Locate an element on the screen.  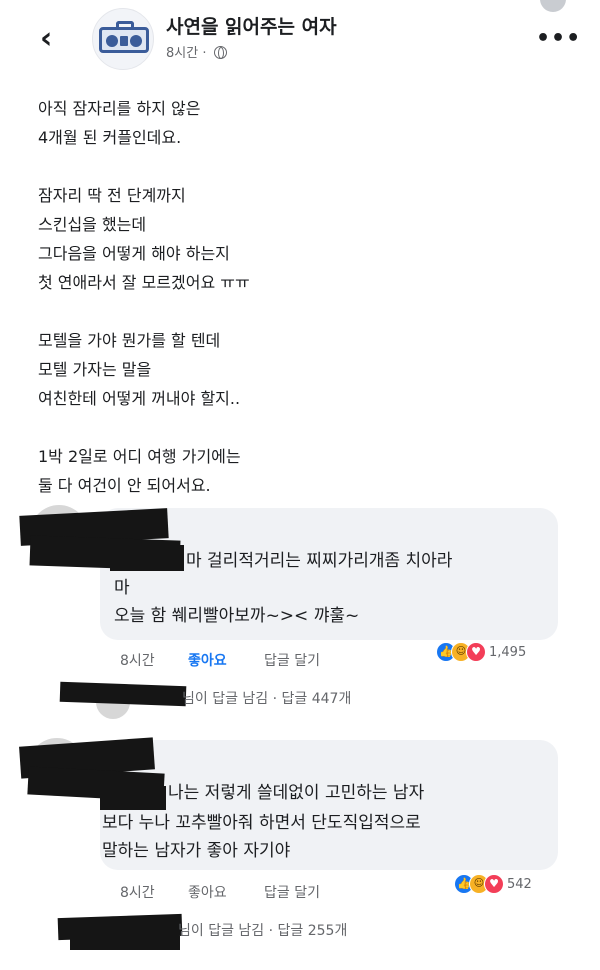
post-paragraph: 1박 2일로 어디 여행 가기에는 둘 다 여건이 안 되어서요. is located at coordinates (298, 471).